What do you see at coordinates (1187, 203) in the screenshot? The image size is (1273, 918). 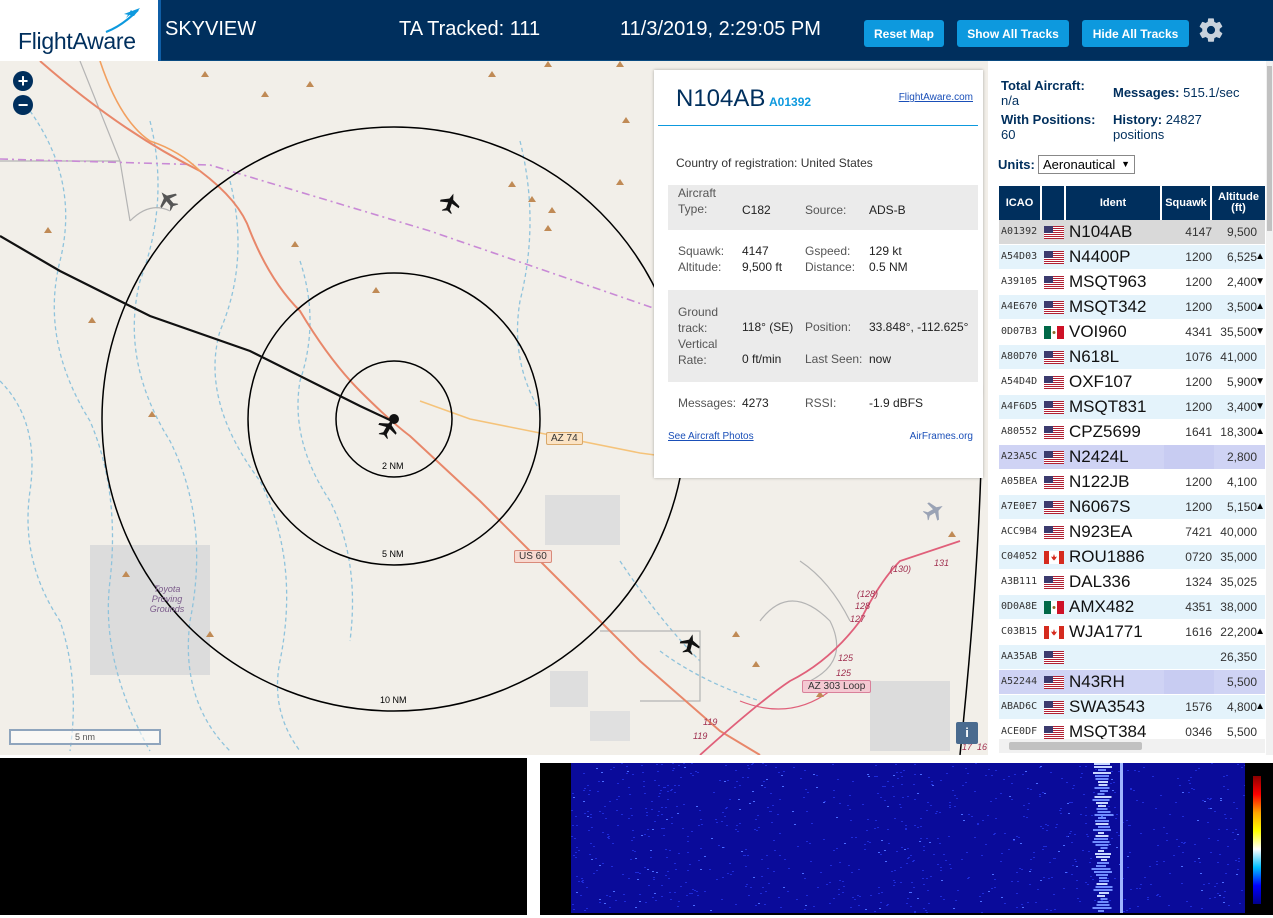 I see `column-header-squawk: Squawk` at bounding box center [1187, 203].